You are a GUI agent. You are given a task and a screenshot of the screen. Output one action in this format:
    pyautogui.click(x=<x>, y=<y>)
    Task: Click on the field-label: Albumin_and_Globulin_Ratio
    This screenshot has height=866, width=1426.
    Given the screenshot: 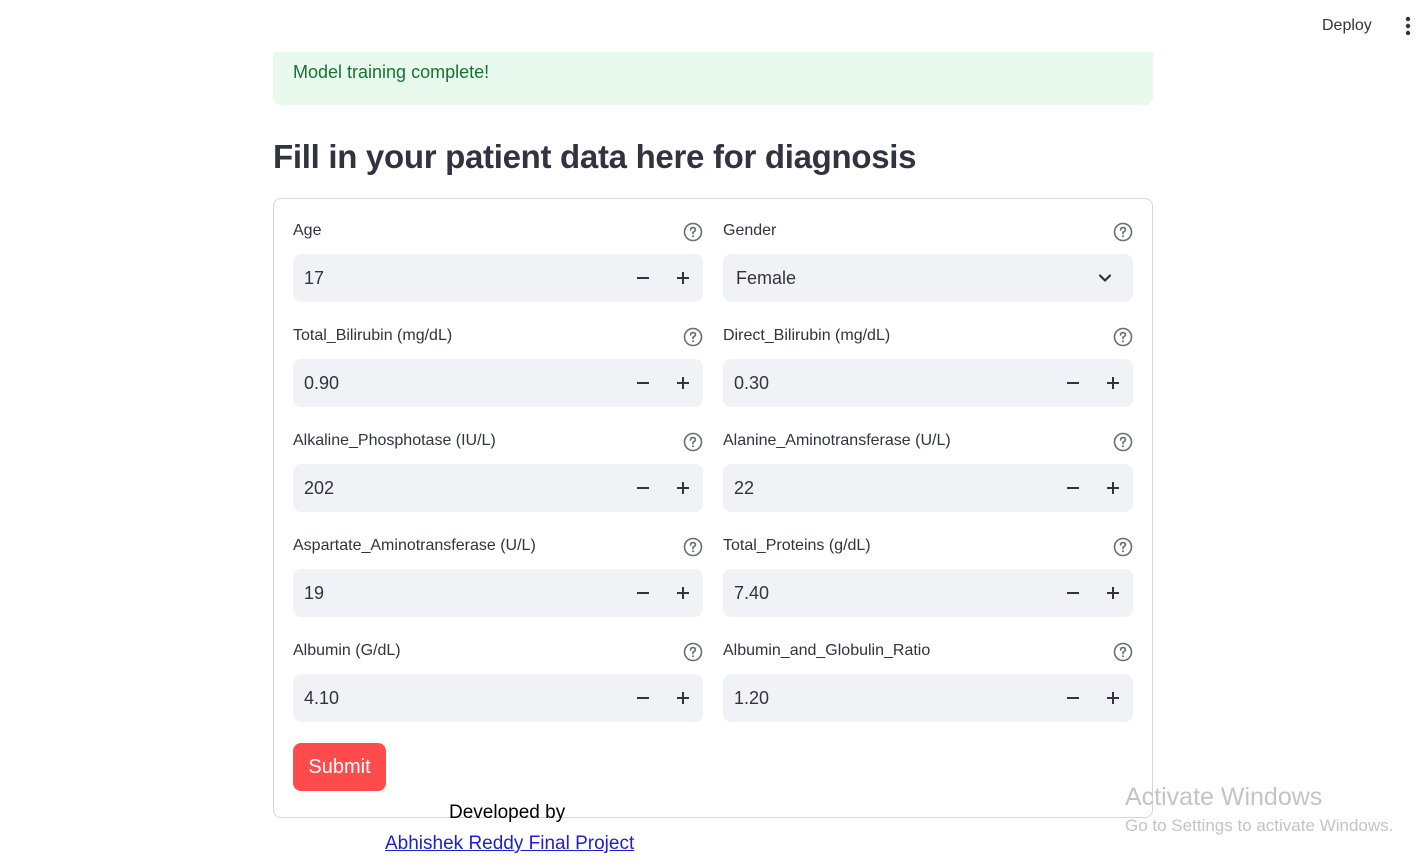 What is the action you would take?
    pyautogui.click(x=827, y=650)
    